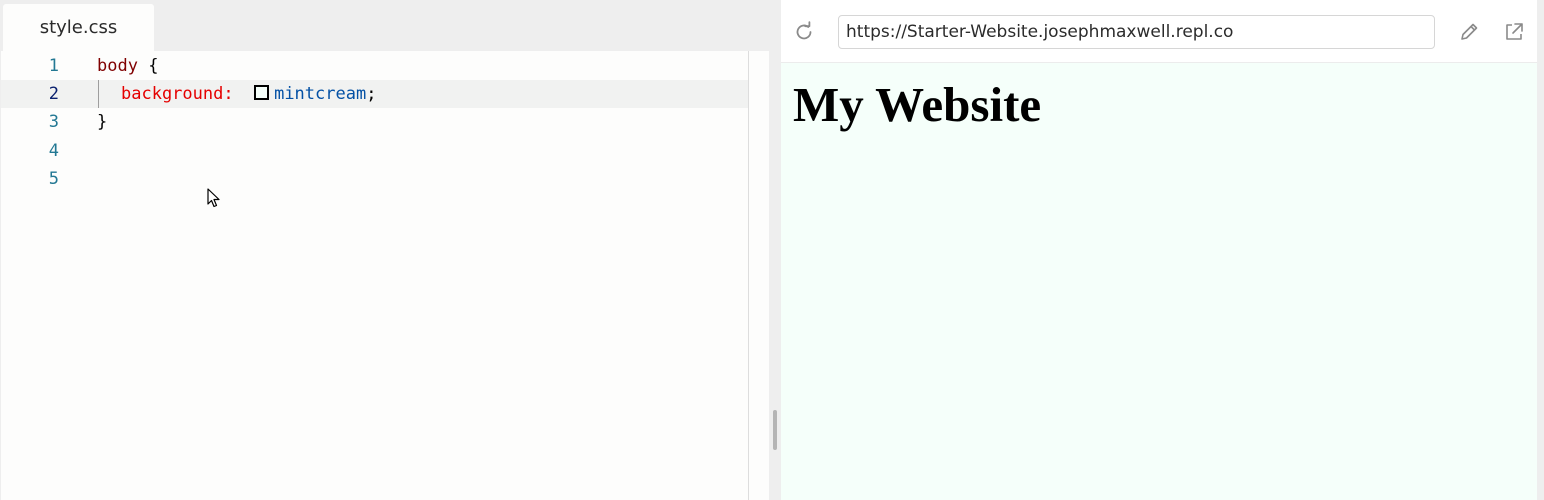 The height and width of the screenshot is (500, 1544). What do you see at coordinates (53, 179) in the screenshot?
I see `line-number: 5` at bounding box center [53, 179].